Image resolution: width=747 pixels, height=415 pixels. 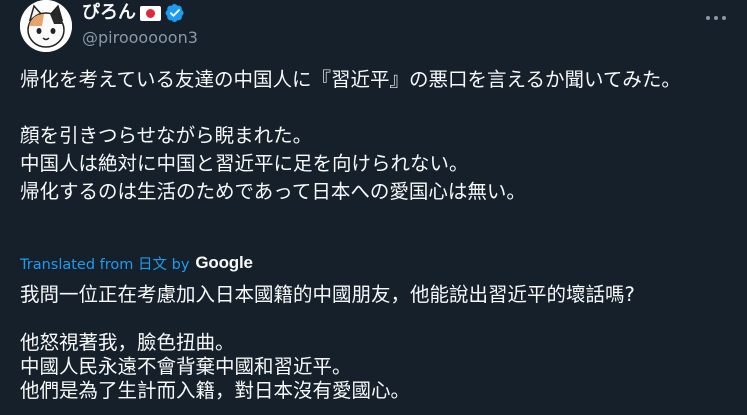 What do you see at coordinates (224, 262) in the screenshot?
I see `google-logo: Google` at bounding box center [224, 262].